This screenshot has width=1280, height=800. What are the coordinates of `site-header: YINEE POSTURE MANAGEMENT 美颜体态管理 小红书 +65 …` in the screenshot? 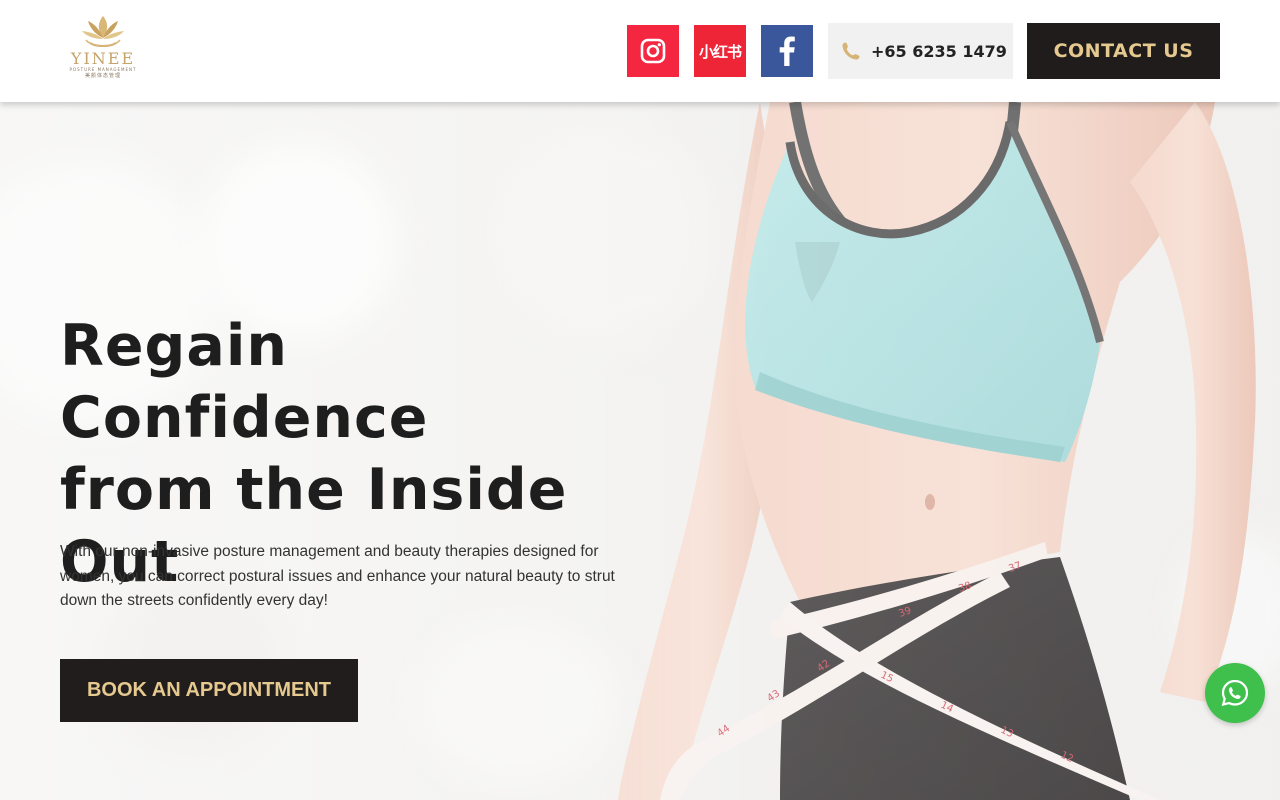 It's located at (640, 51).